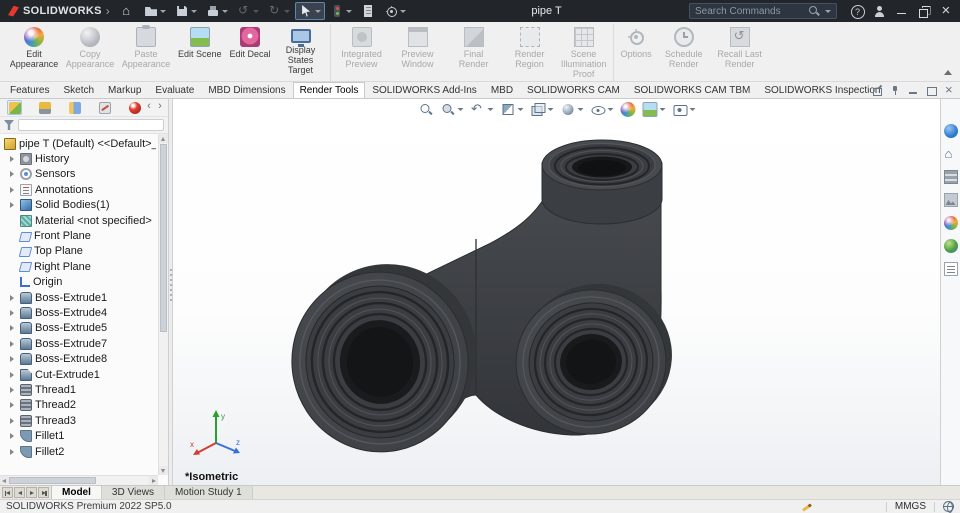  Describe the element at coordinates (250, 52) in the screenshot. I see `ribbon-button: Edit Decal` at that location.